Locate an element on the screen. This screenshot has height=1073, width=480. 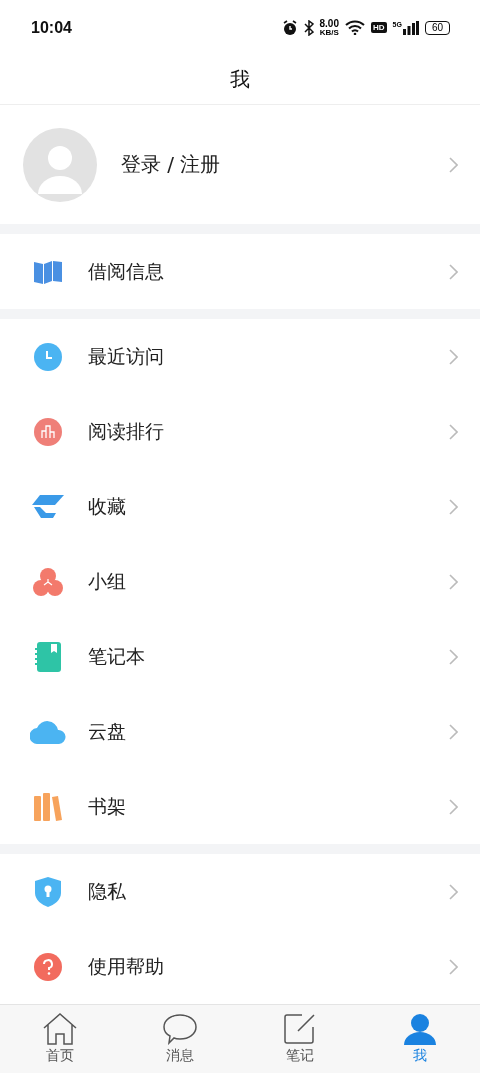
shield-icon is located at coordinates (48, 891).